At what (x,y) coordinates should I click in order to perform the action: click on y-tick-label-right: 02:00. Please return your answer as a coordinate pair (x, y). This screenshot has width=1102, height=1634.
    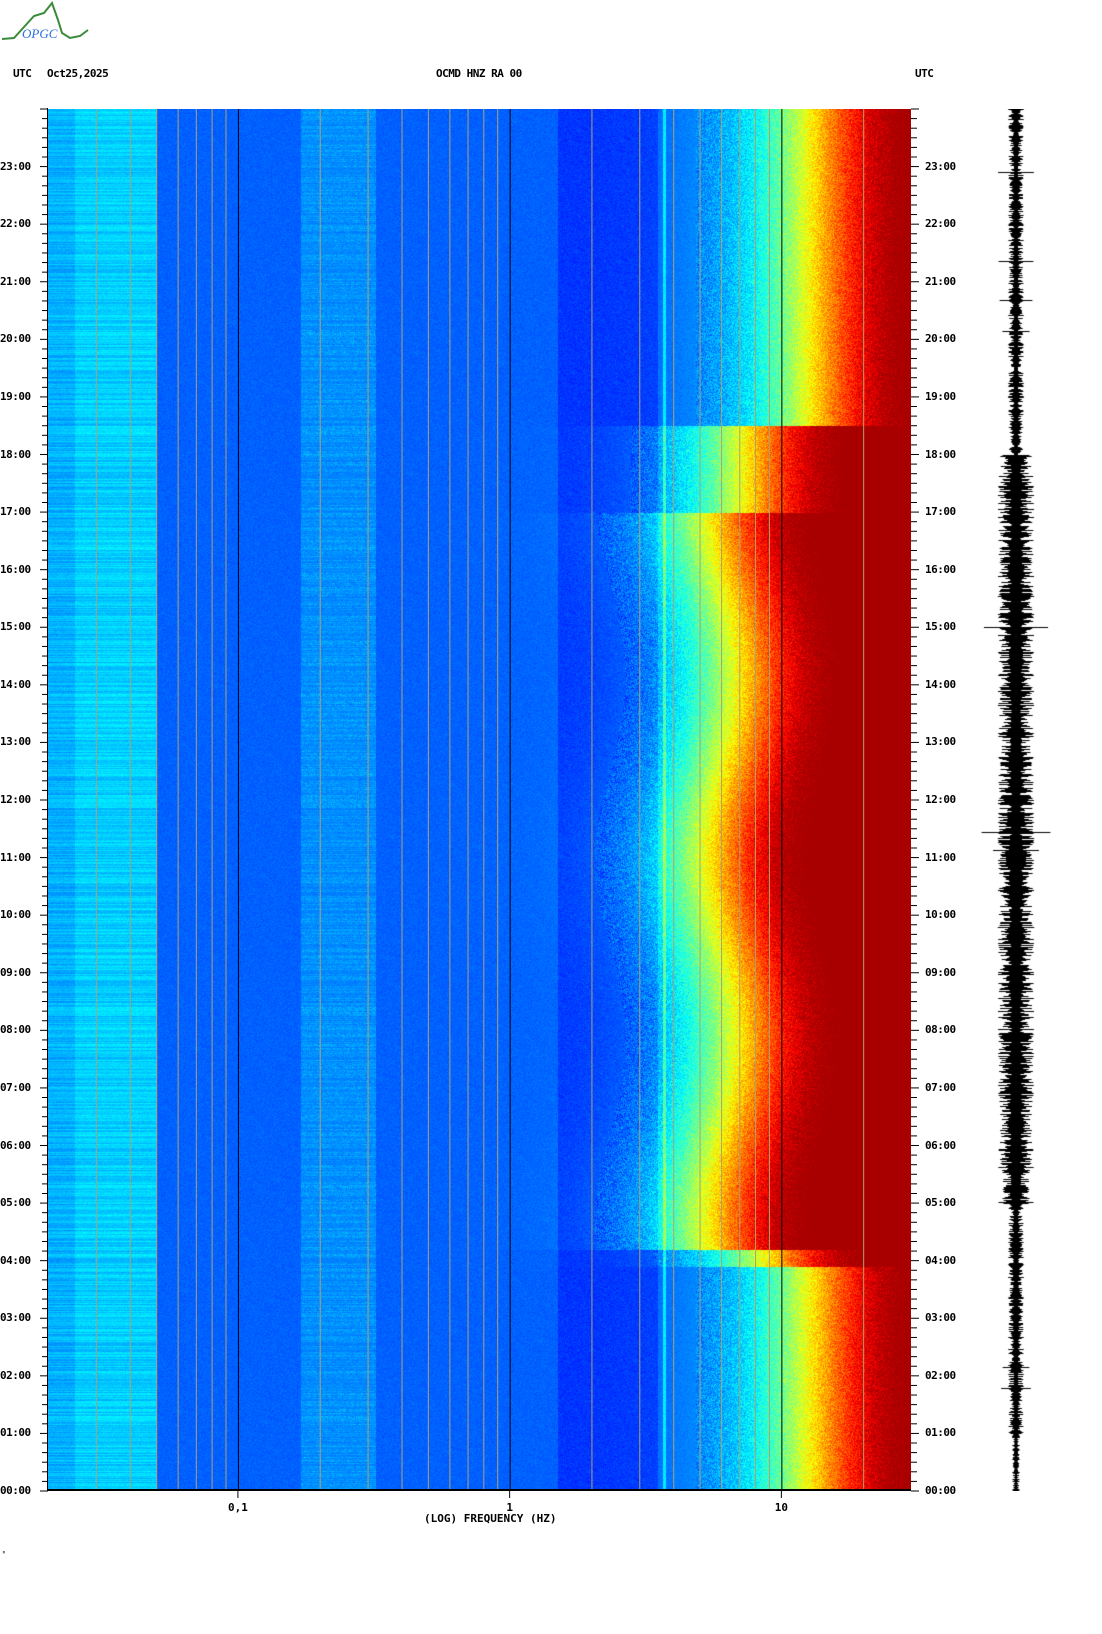
    Looking at the image, I should click on (940, 1375).